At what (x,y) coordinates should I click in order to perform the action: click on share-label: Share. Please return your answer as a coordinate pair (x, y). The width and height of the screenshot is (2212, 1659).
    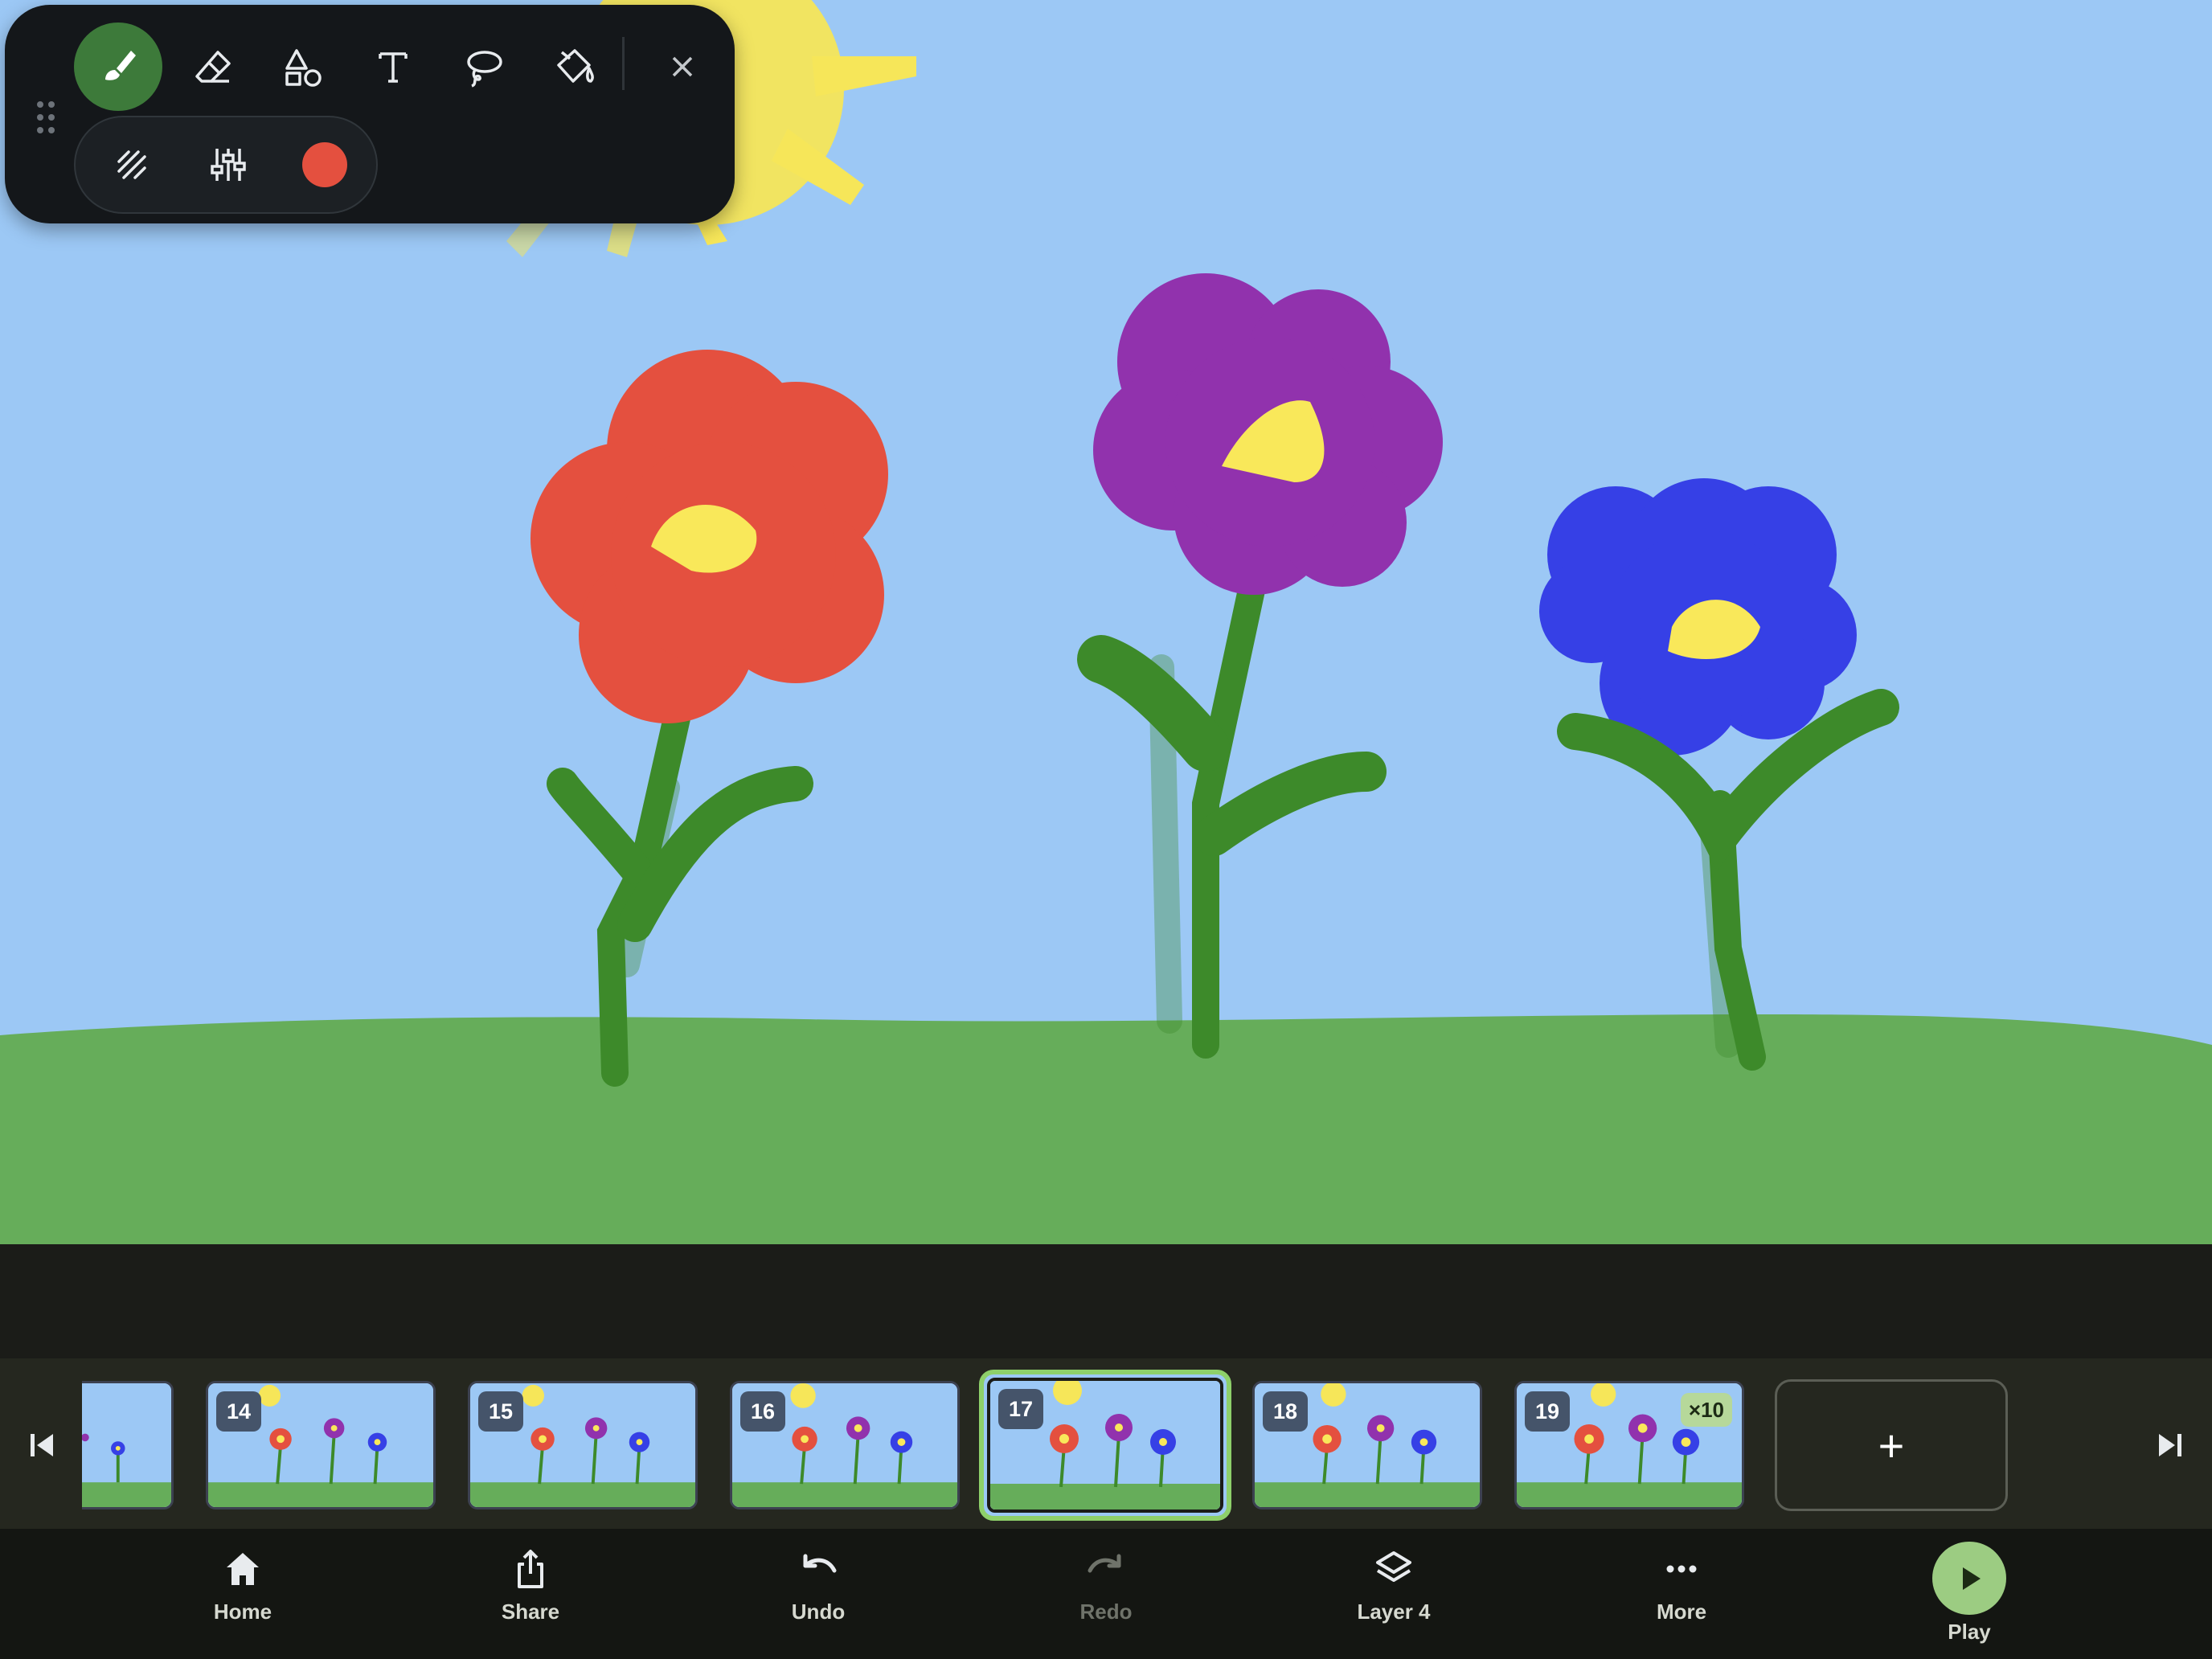
    Looking at the image, I should click on (530, 1612).